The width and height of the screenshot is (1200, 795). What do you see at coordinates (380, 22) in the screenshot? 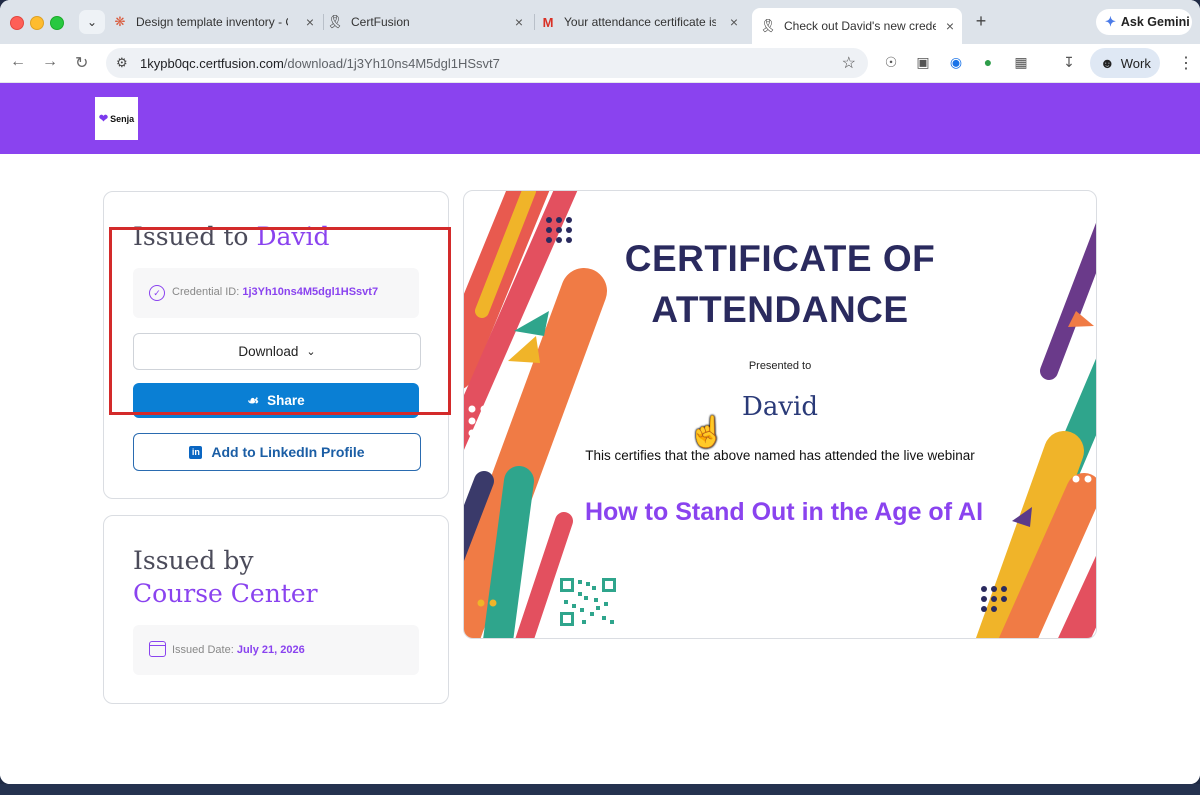
I see `tab-title: CertFusion` at bounding box center [380, 22].